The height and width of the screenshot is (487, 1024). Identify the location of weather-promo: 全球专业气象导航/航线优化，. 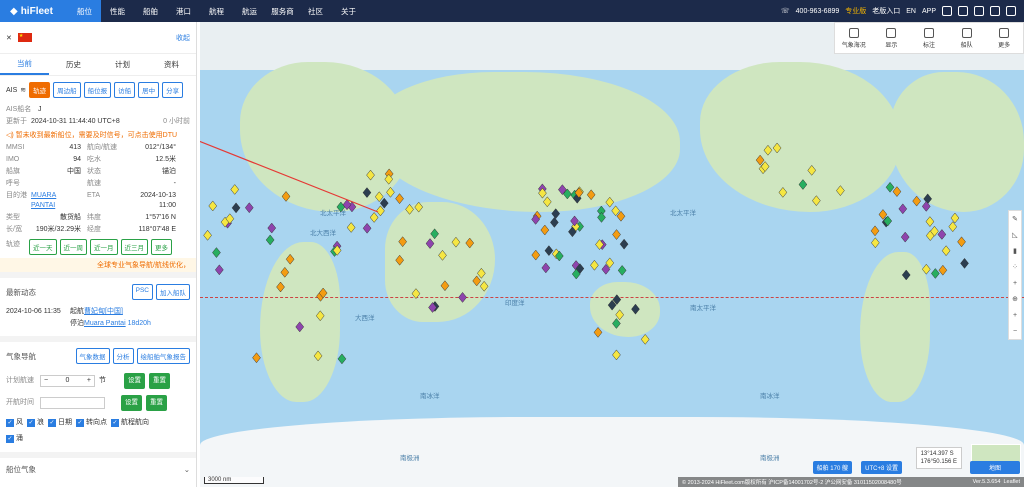
(98, 265).